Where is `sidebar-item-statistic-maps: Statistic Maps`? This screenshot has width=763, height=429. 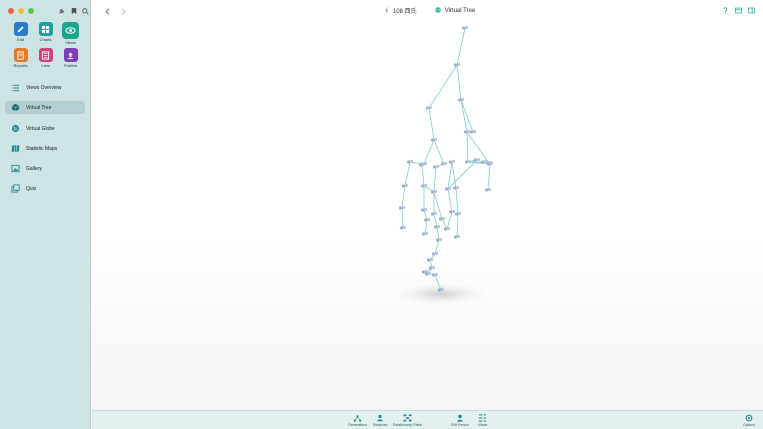 sidebar-item-statistic-maps: Statistic Maps is located at coordinates (45, 148).